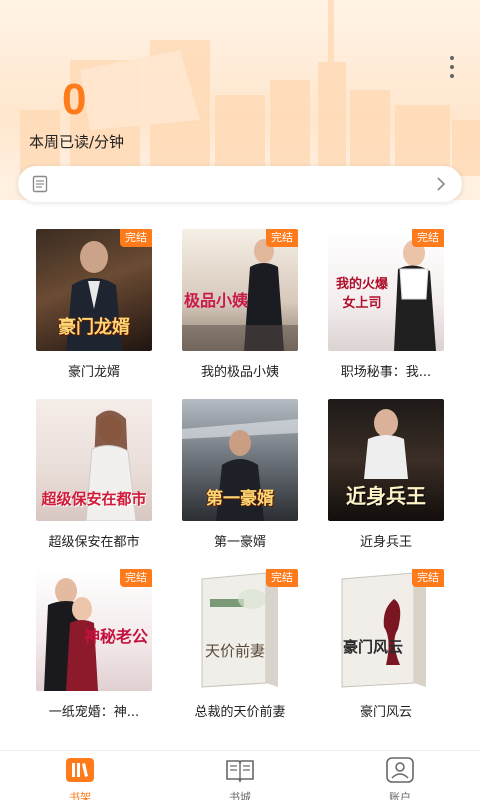 This screenshot has width=480, height=800. I want to click on bookshelf-icon, so click(80, 770).